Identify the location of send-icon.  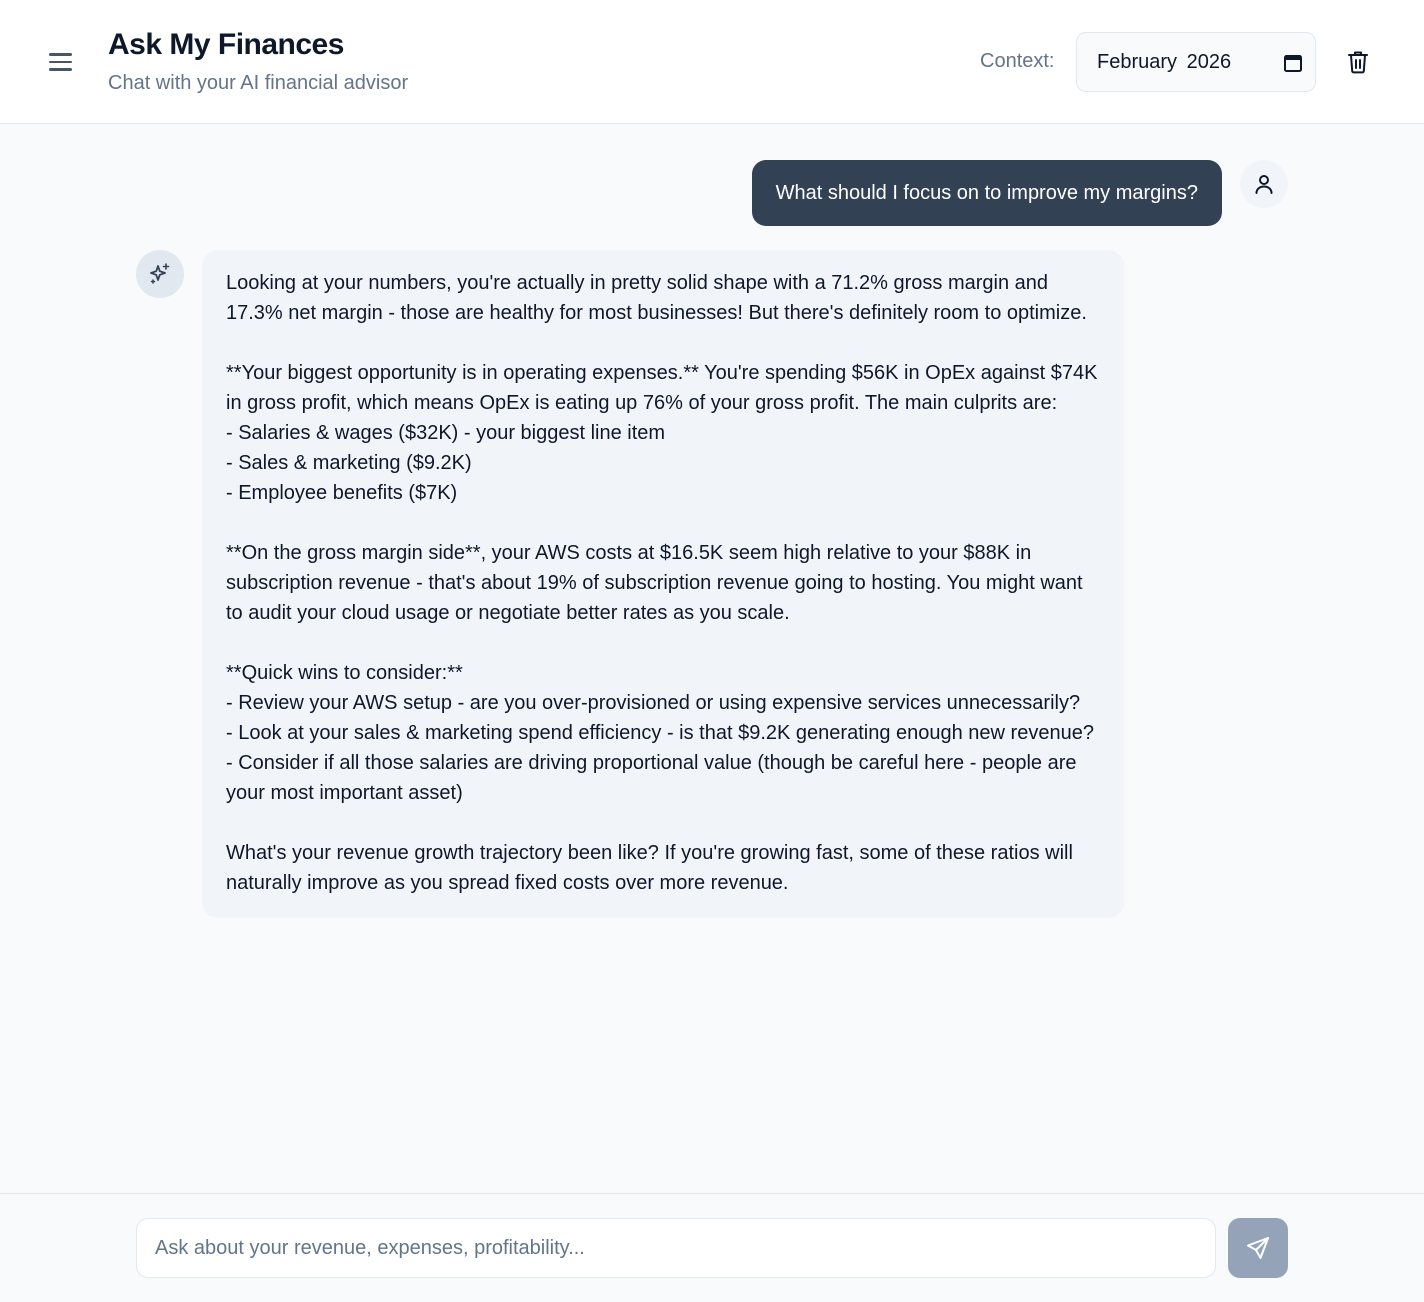
(1258, 1248).